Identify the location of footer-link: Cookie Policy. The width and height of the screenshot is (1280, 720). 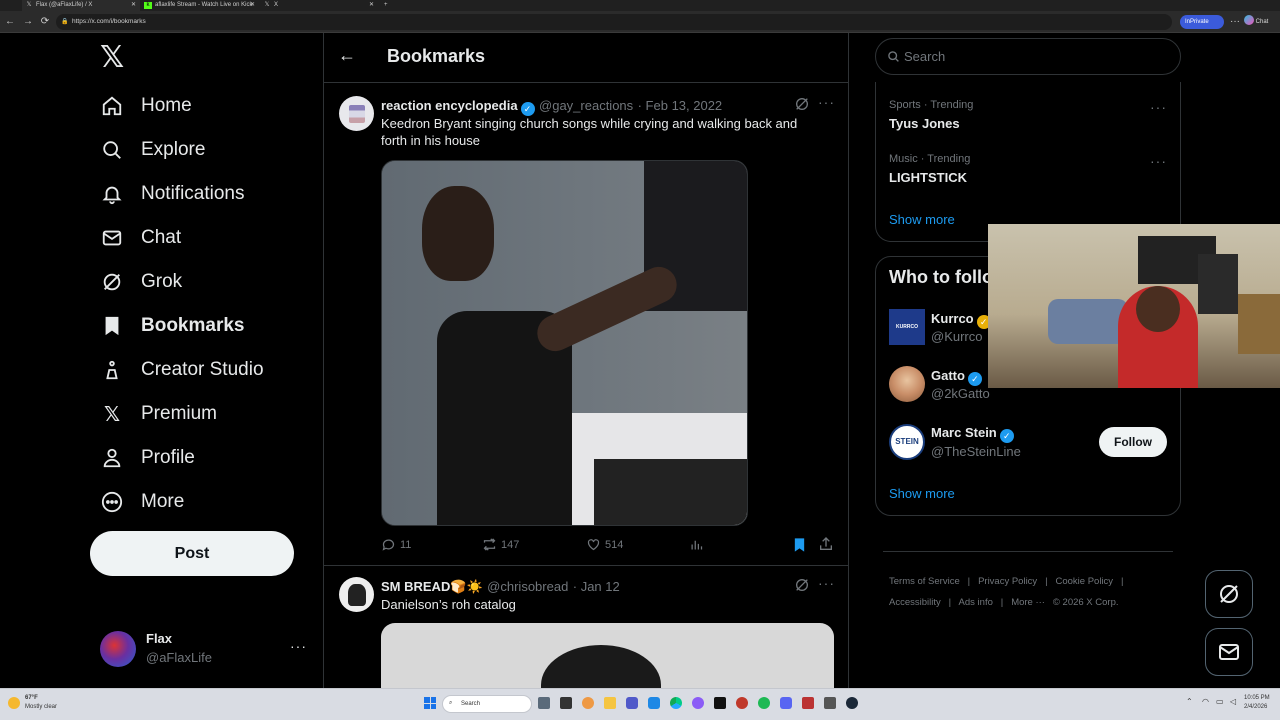
(1085, 581).